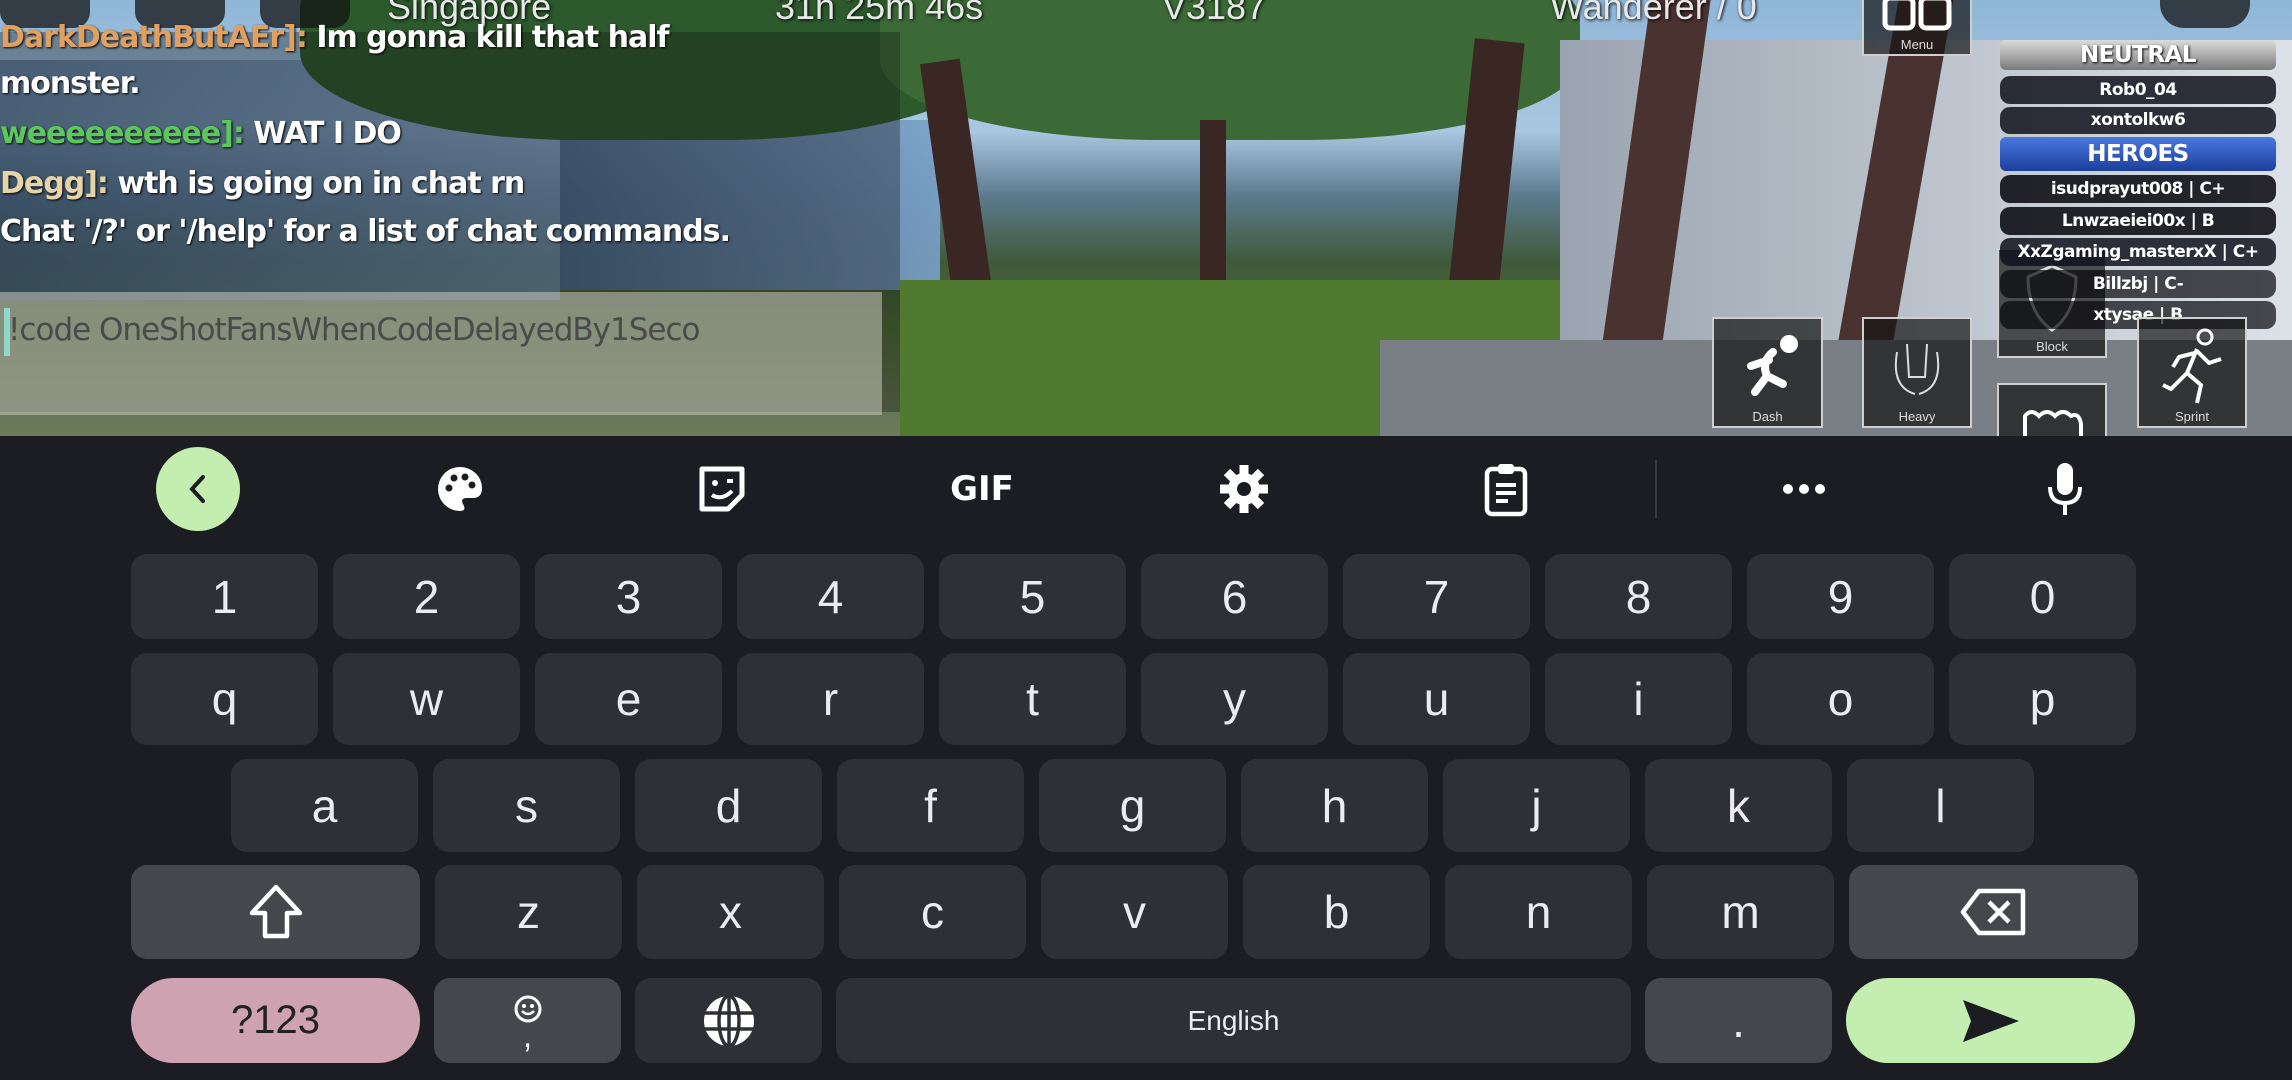 The height and width of the screenshot is (1080, 2292). I want to click on chat-input-value: !code OneShotFansWhenCodeDelayedBy1Seco, so click(354, 330).